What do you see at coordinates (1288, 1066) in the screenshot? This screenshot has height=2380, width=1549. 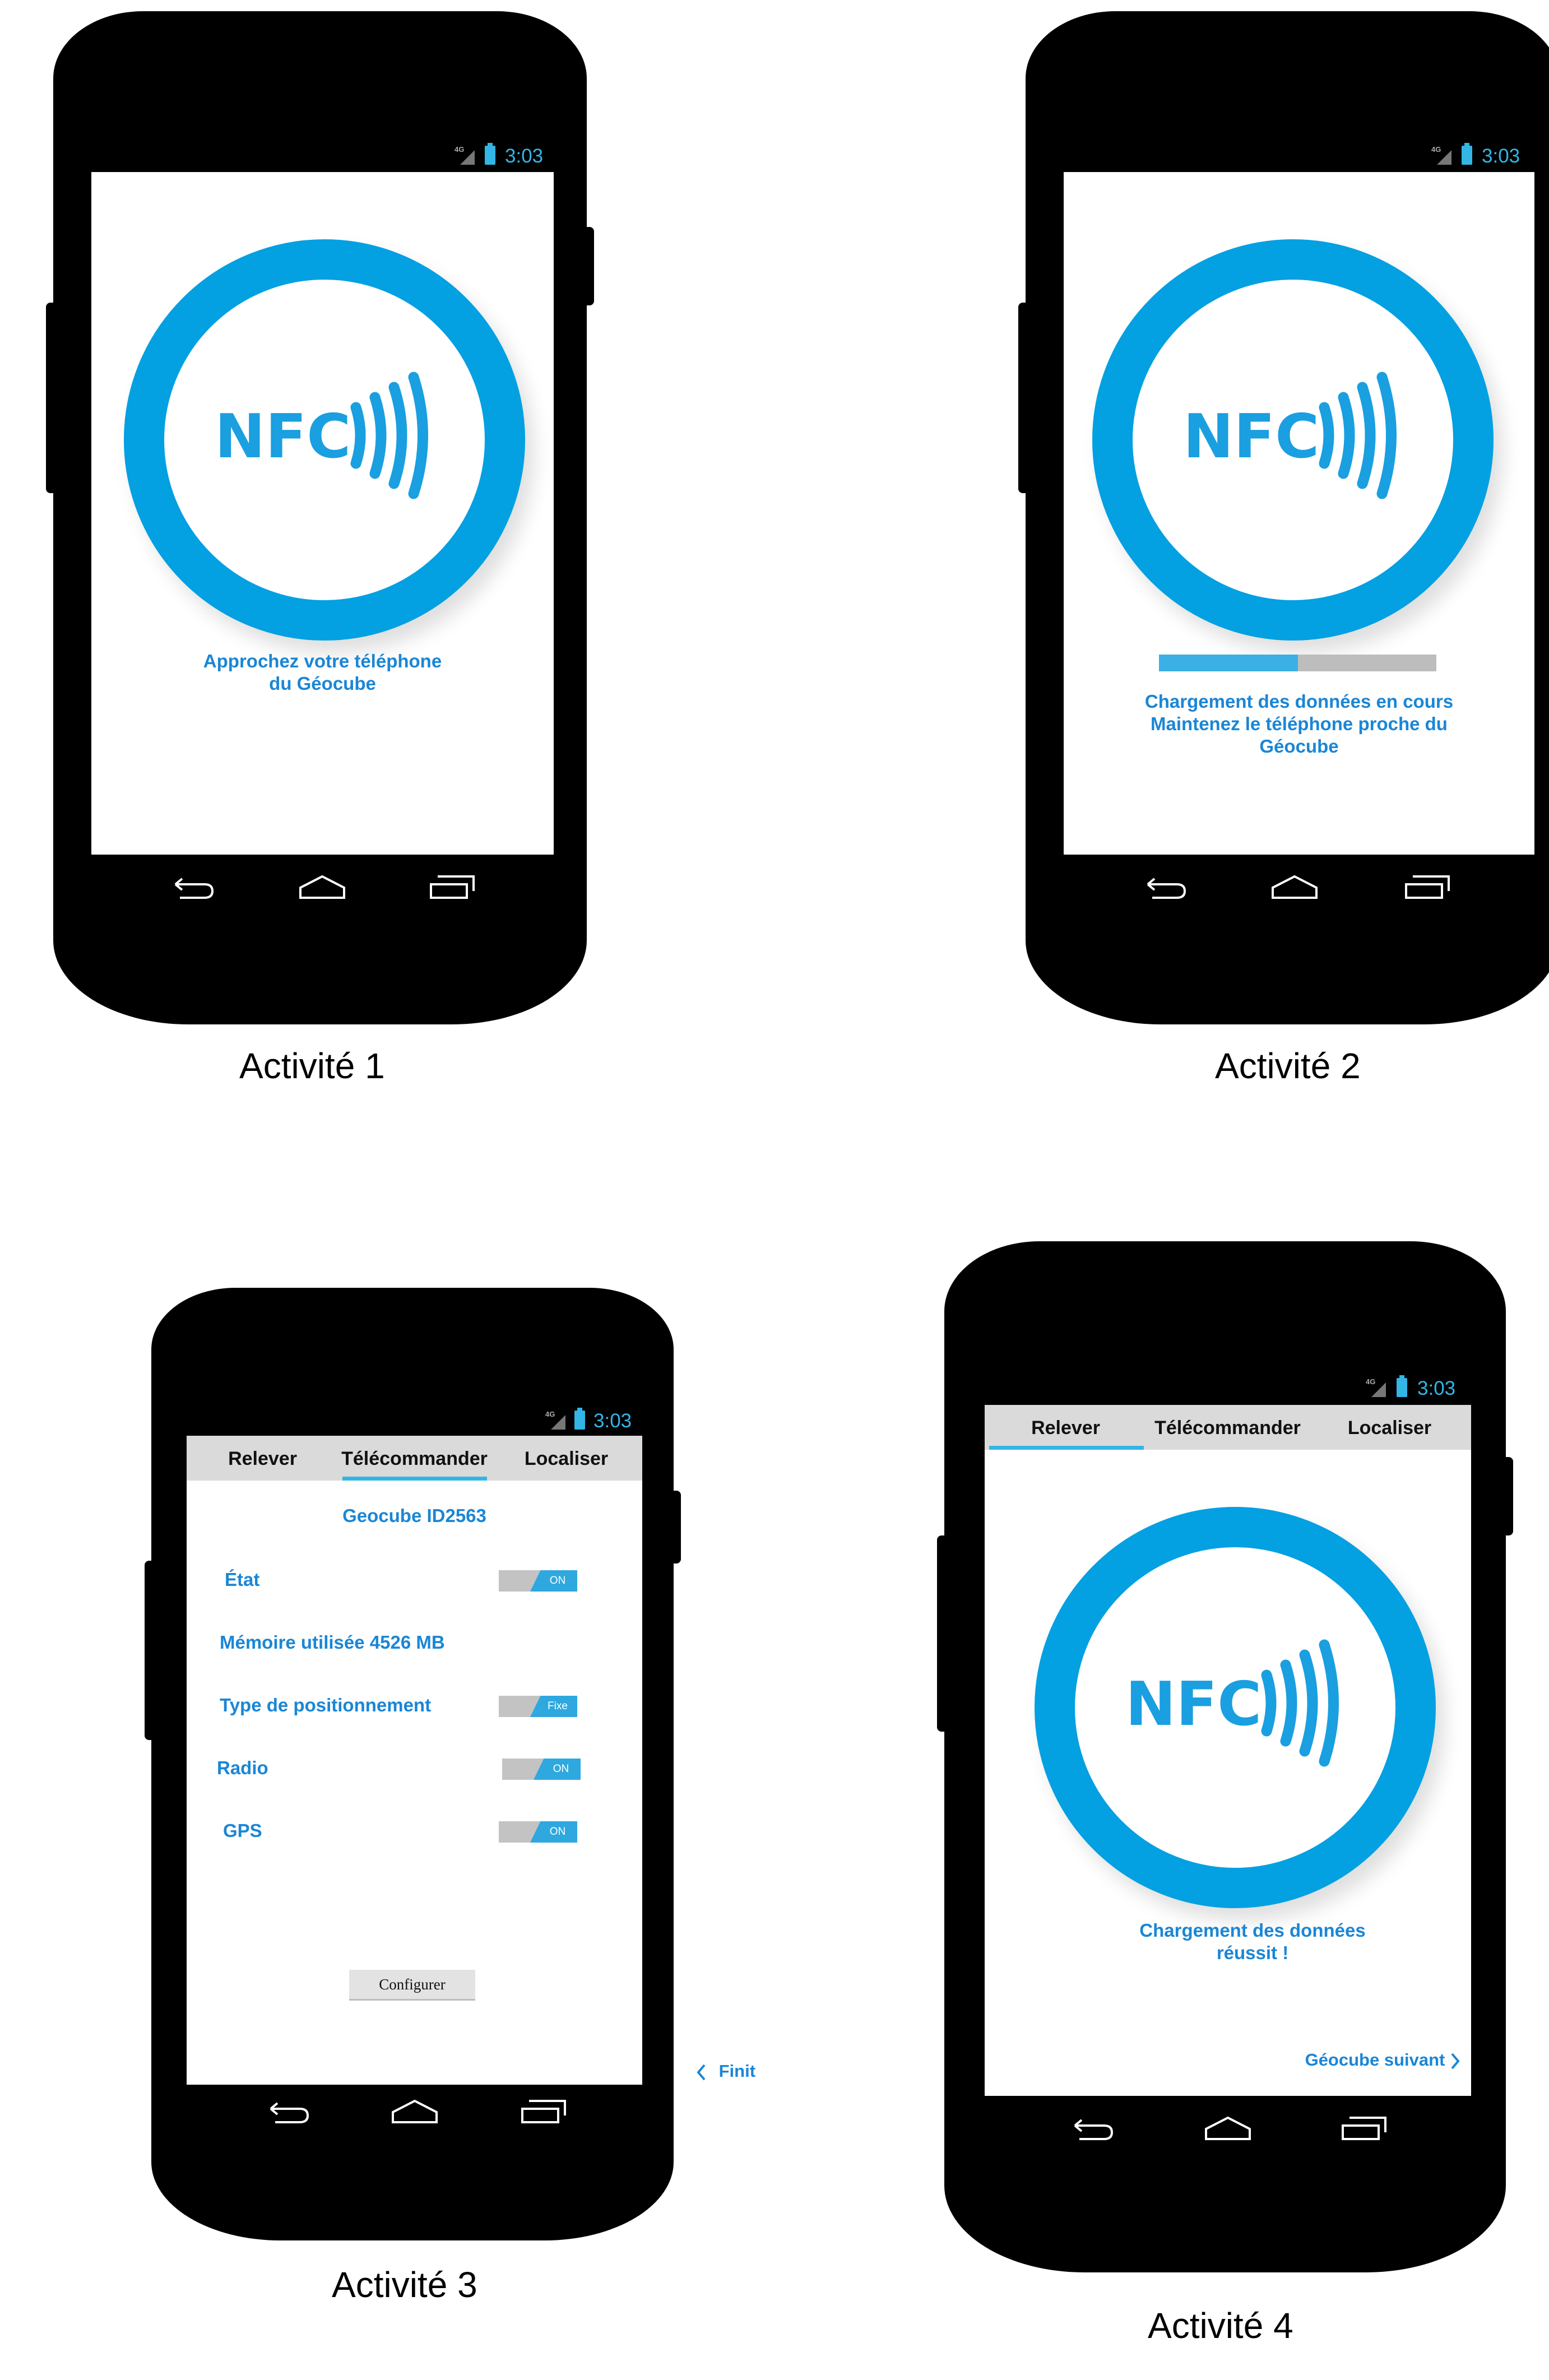 I see `caption-activity-2: Activité 2` at bounding box center [1288, 1066].